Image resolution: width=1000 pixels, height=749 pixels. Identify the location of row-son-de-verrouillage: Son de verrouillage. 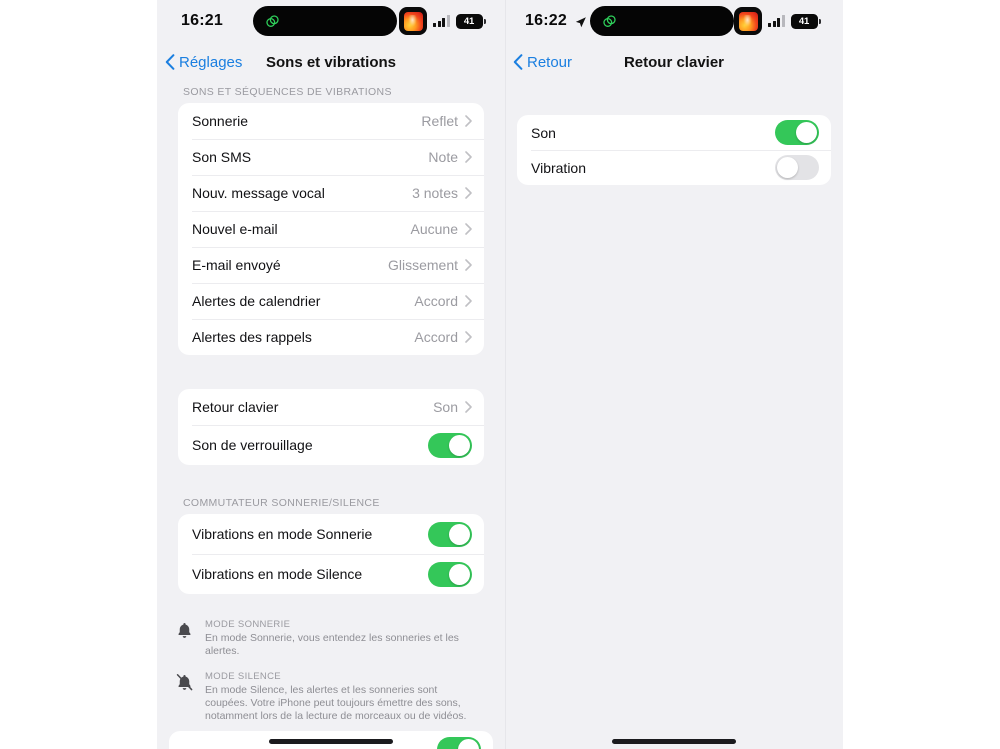
(331, 445).